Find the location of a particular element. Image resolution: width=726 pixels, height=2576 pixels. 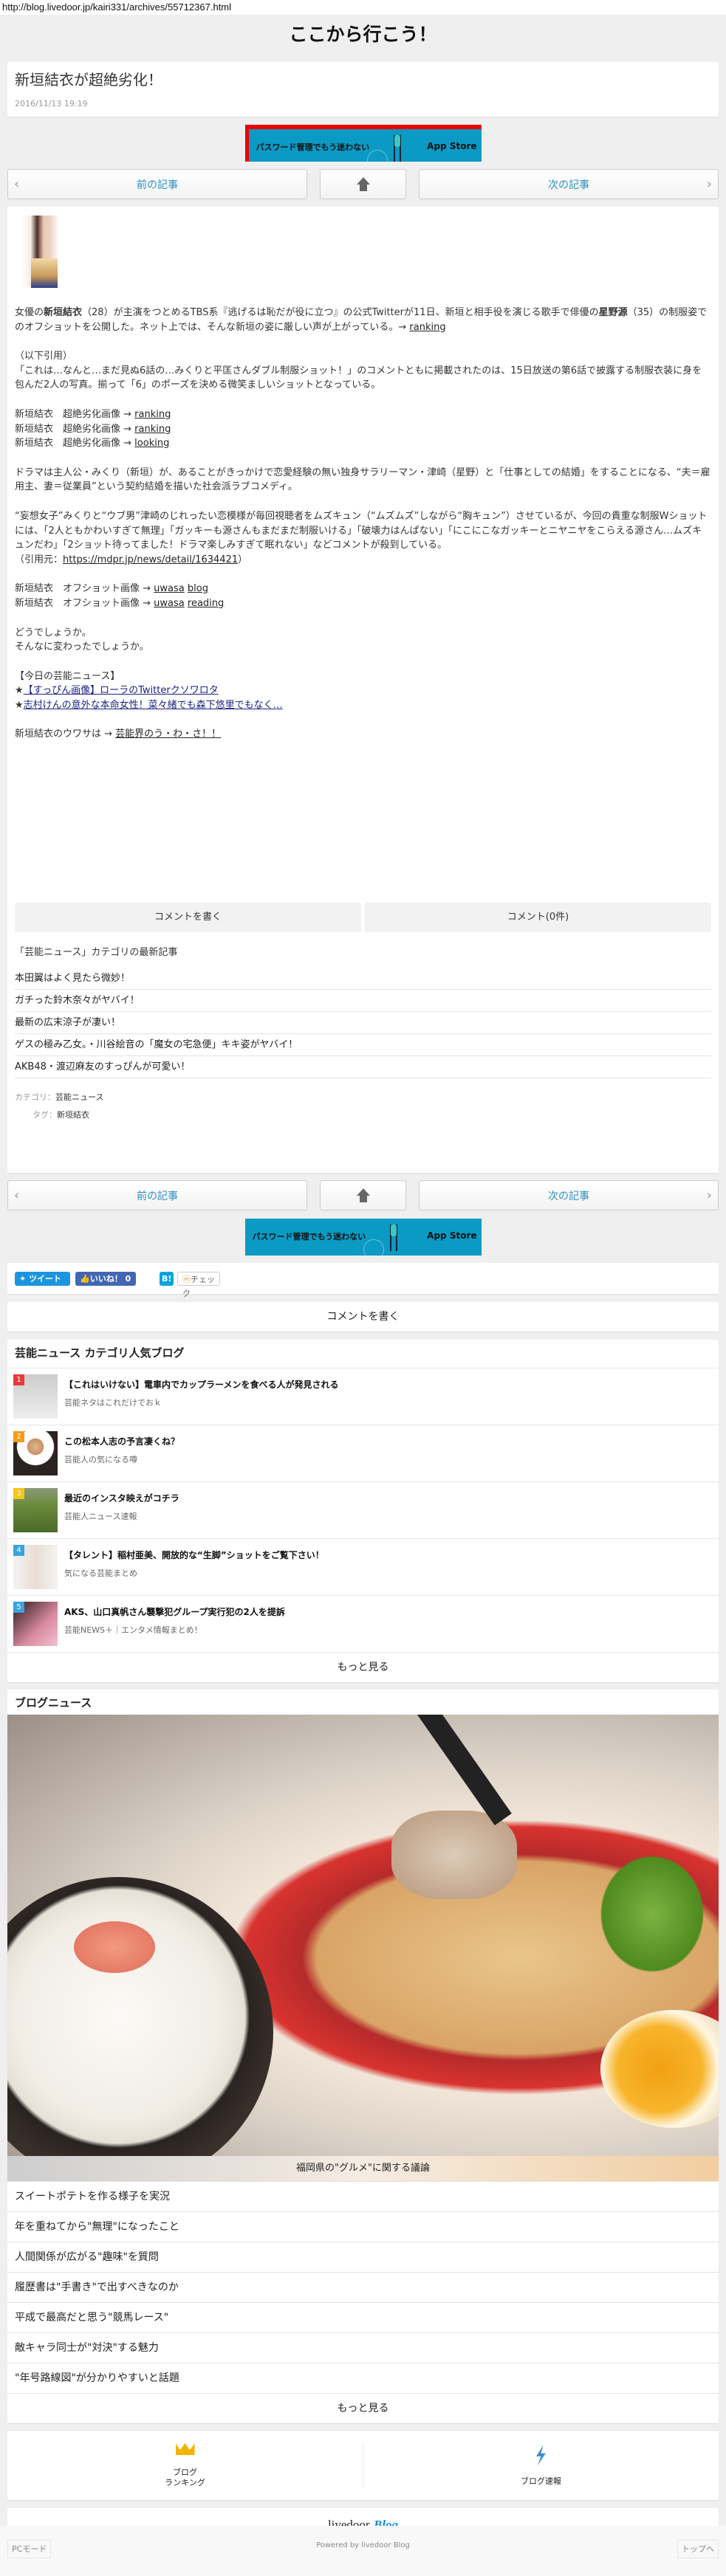

comment-buttons: コメントを書く コメント(0件) is located at coordinates (363, 918).